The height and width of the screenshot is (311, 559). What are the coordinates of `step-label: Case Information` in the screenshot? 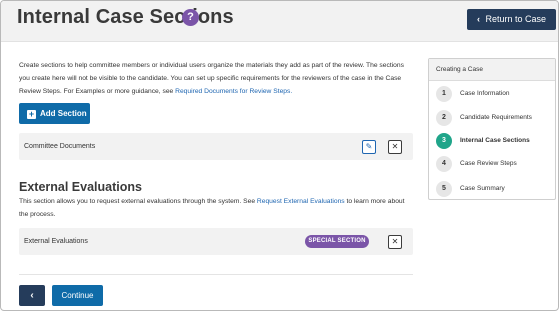 It's located at (485, 93).